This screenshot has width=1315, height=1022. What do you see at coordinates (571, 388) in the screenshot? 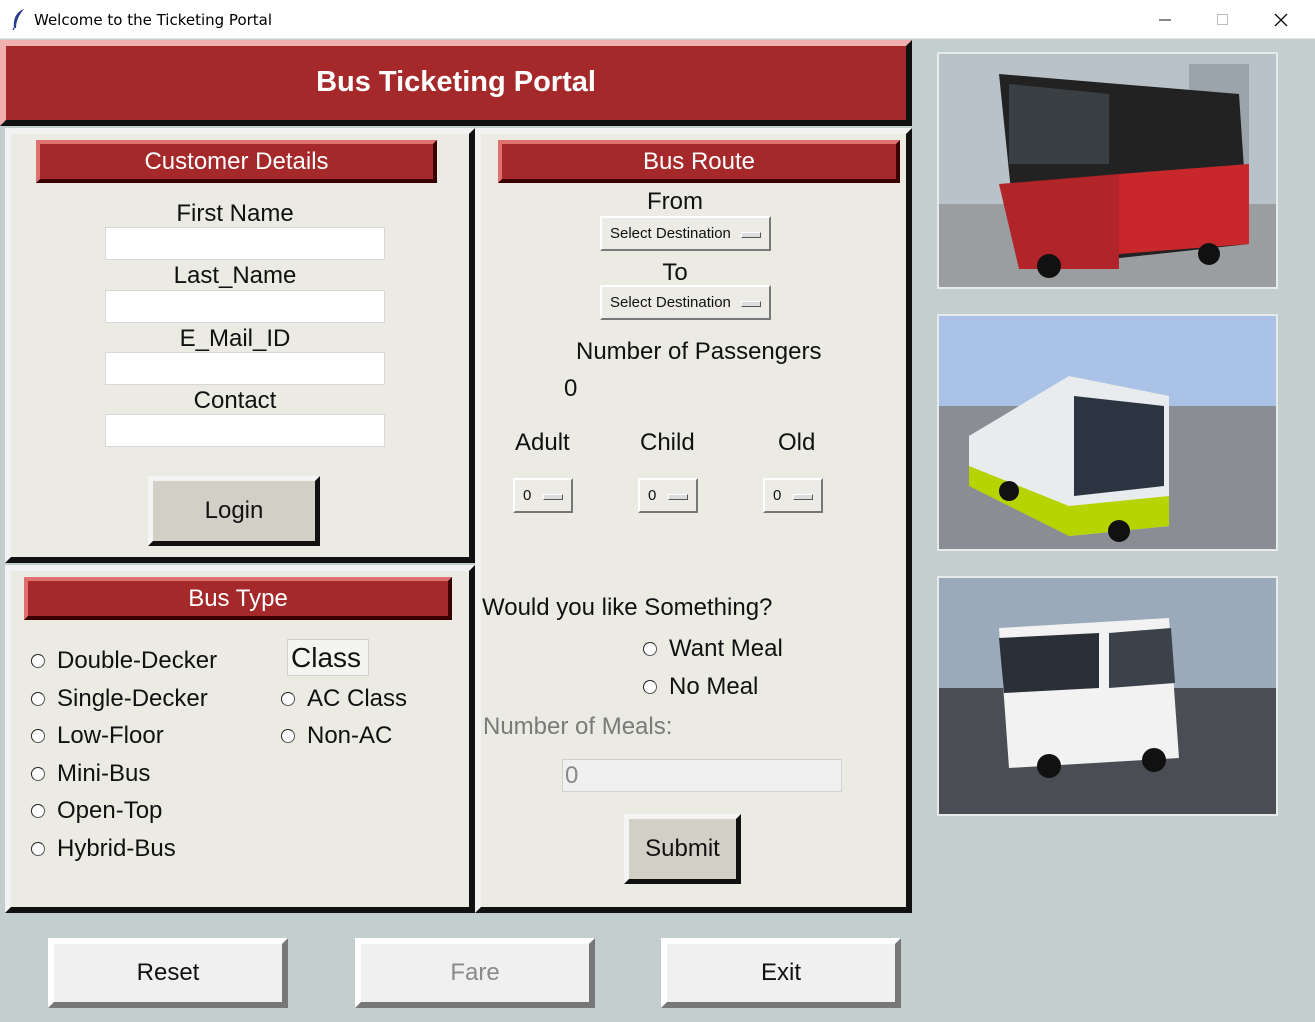
I see `passengers-count: 0` at bounding box center [571, 388].